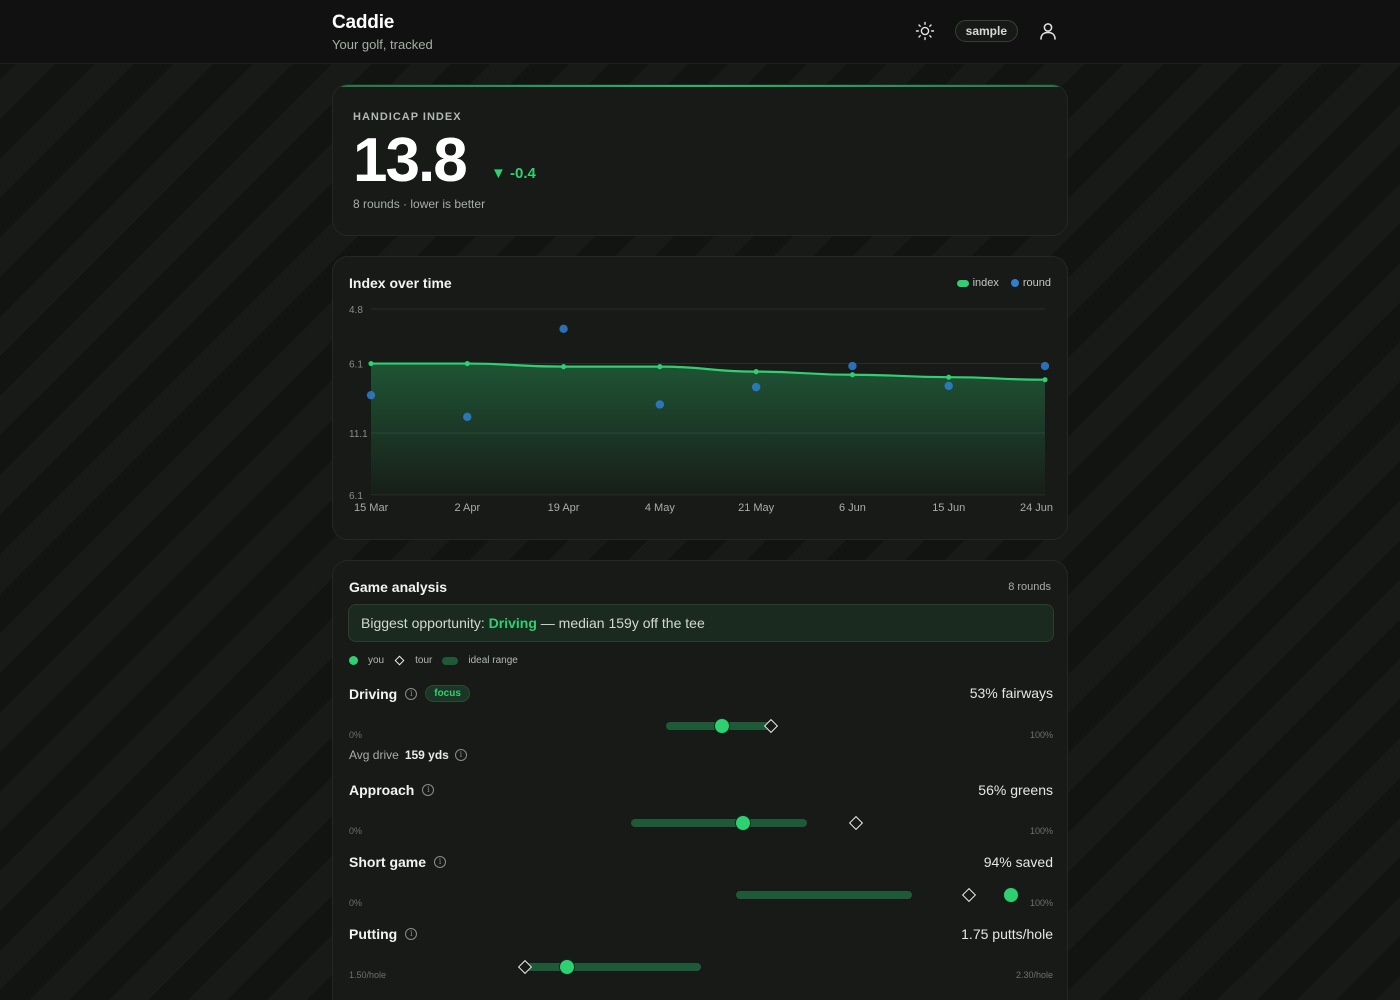 The width and height of the screenshot is (1400, 1000). Describe the element at coordinates (467, 508) in the screenshot. I see `x-tick-label: 2 Apr` at that location.